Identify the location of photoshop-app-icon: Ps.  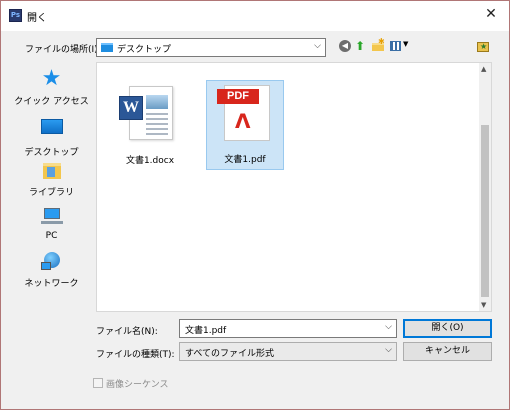
(15, 15).